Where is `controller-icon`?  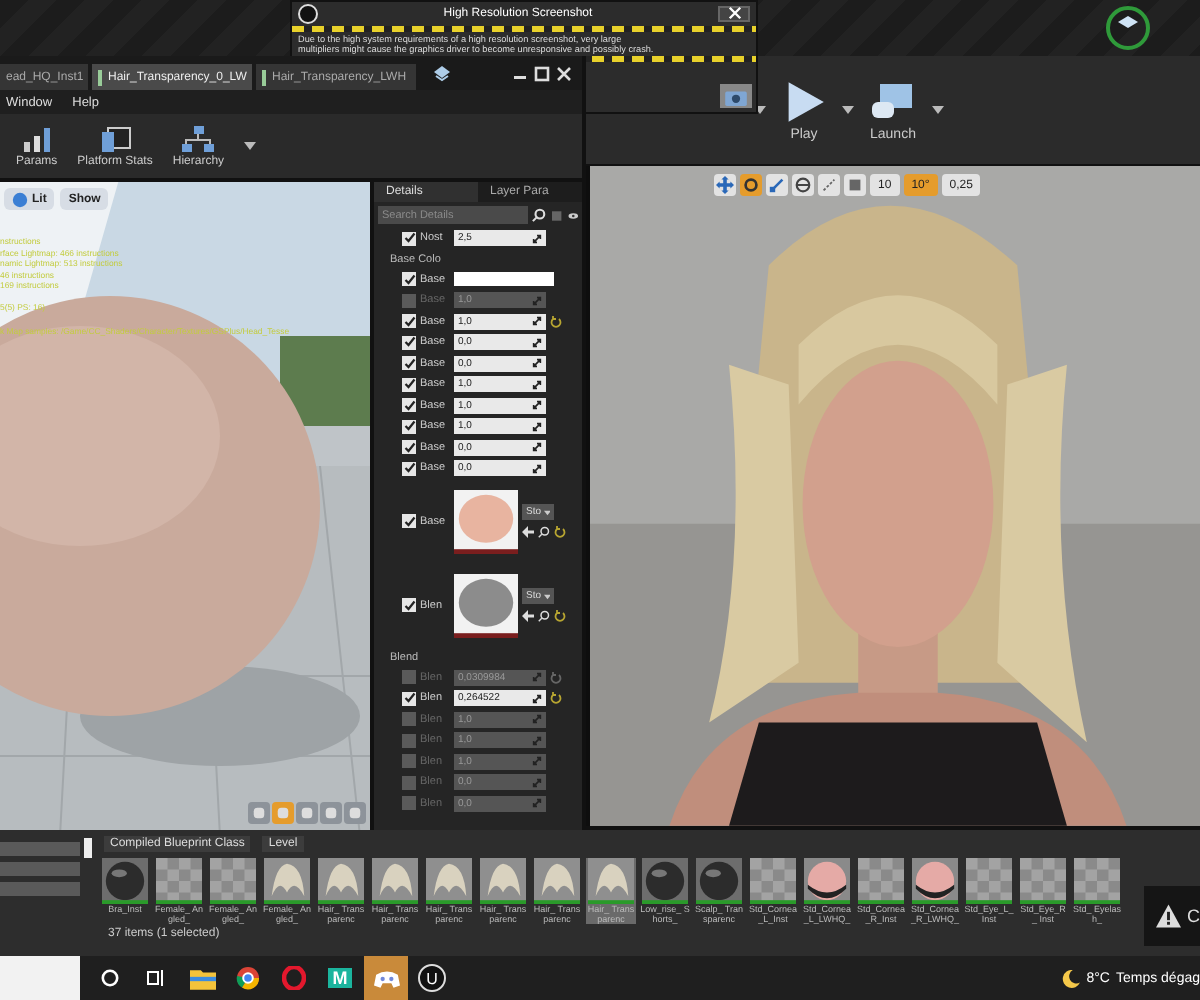 controller-icon is located at coordinates (386, 978).